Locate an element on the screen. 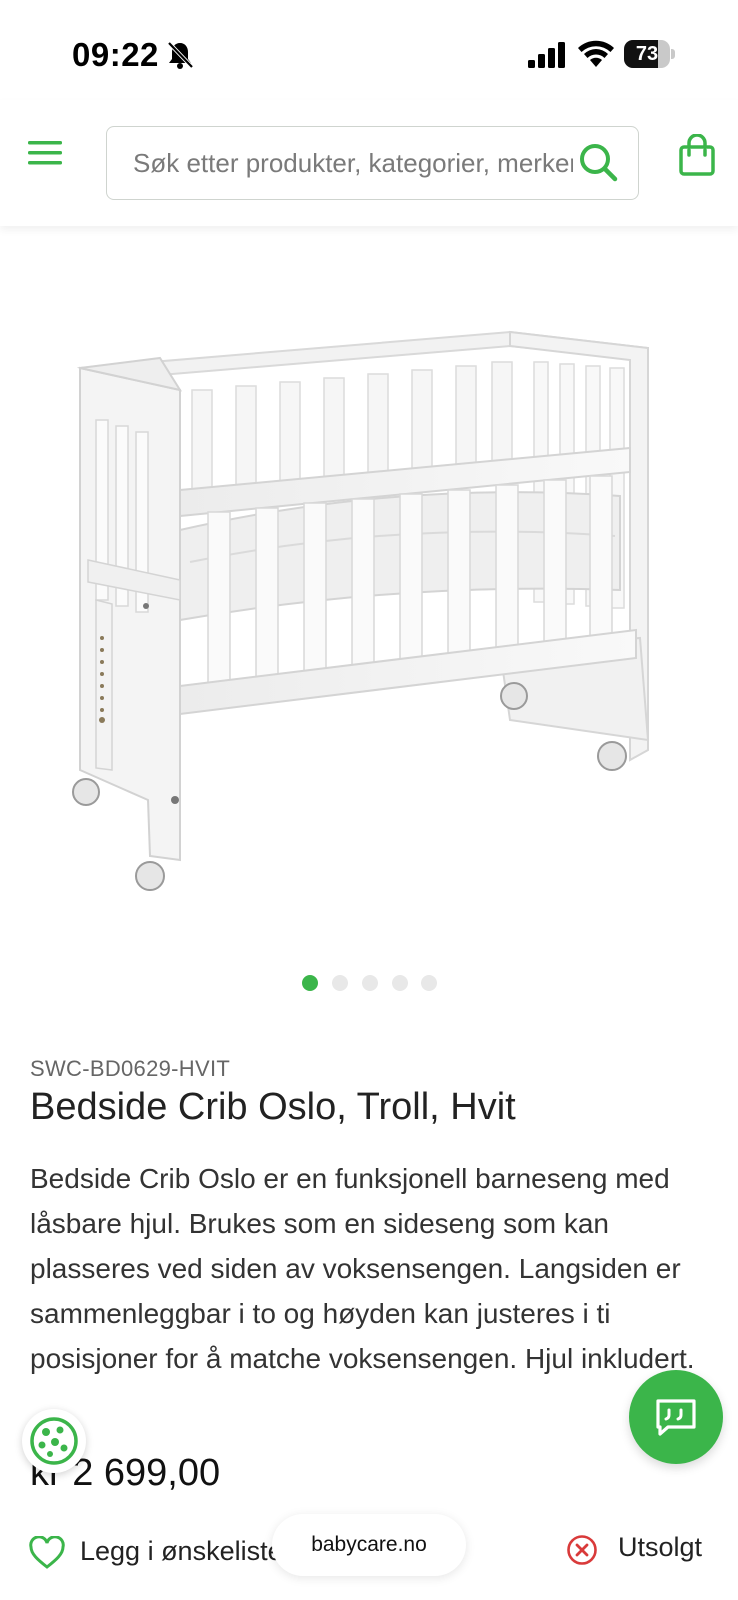 The image size is (738, 1600). browser-domain-pill: babycare.no is located at coordinates (369, 1545).